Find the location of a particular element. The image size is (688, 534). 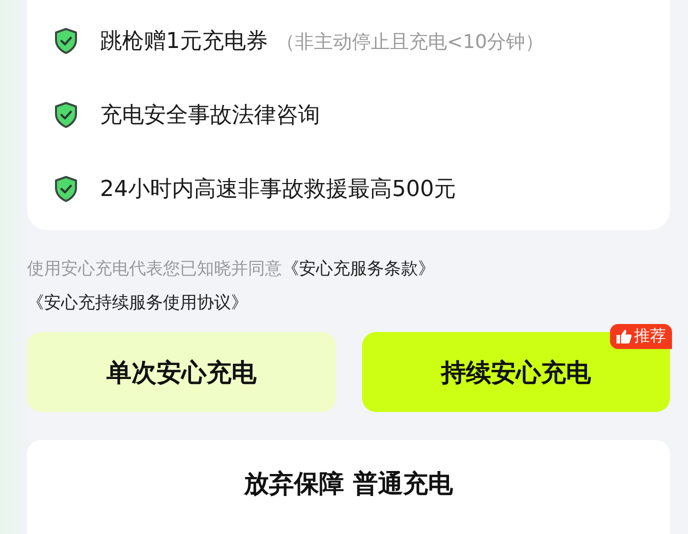

thumbs-up-icon is located at coordinates (624, 336).